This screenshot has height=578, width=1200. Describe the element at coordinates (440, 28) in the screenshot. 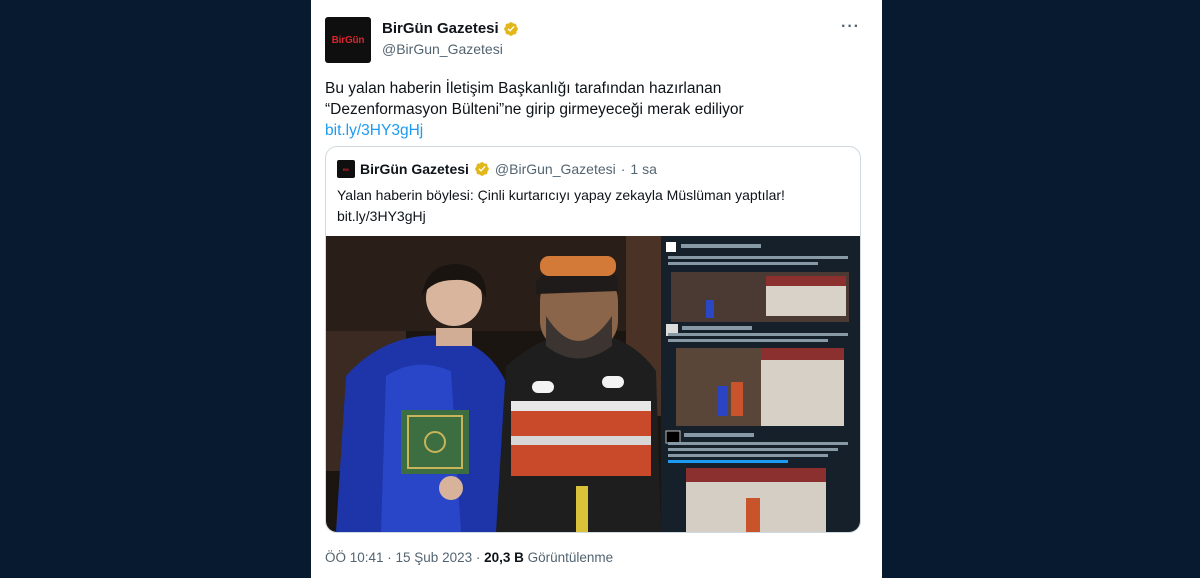

I see `author-display-name: BirGün Gazetesi` at that location.